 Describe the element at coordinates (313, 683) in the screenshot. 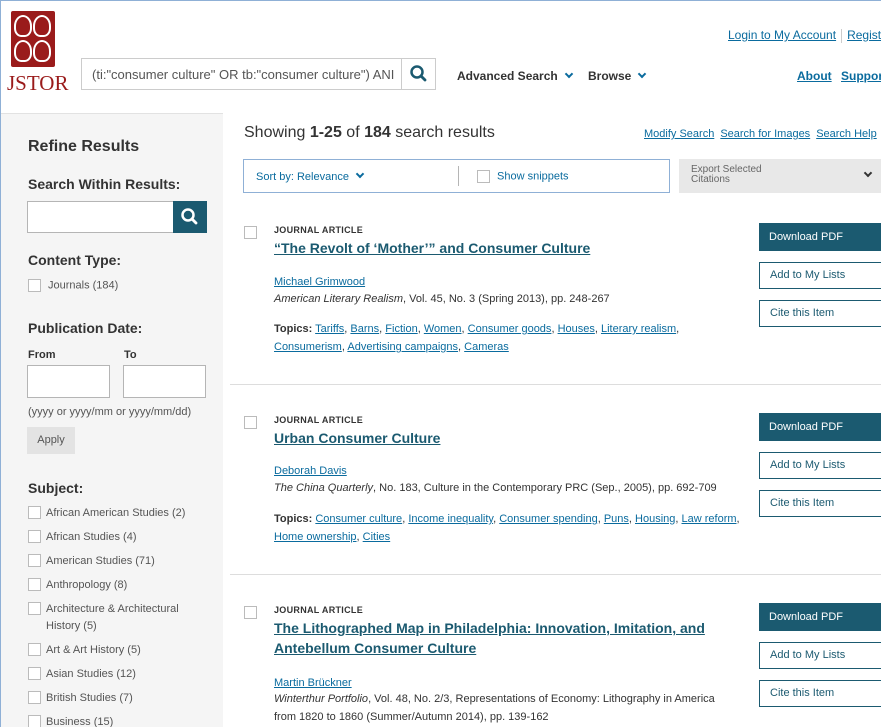

I see `result-author: Martin Brückner` at that location.